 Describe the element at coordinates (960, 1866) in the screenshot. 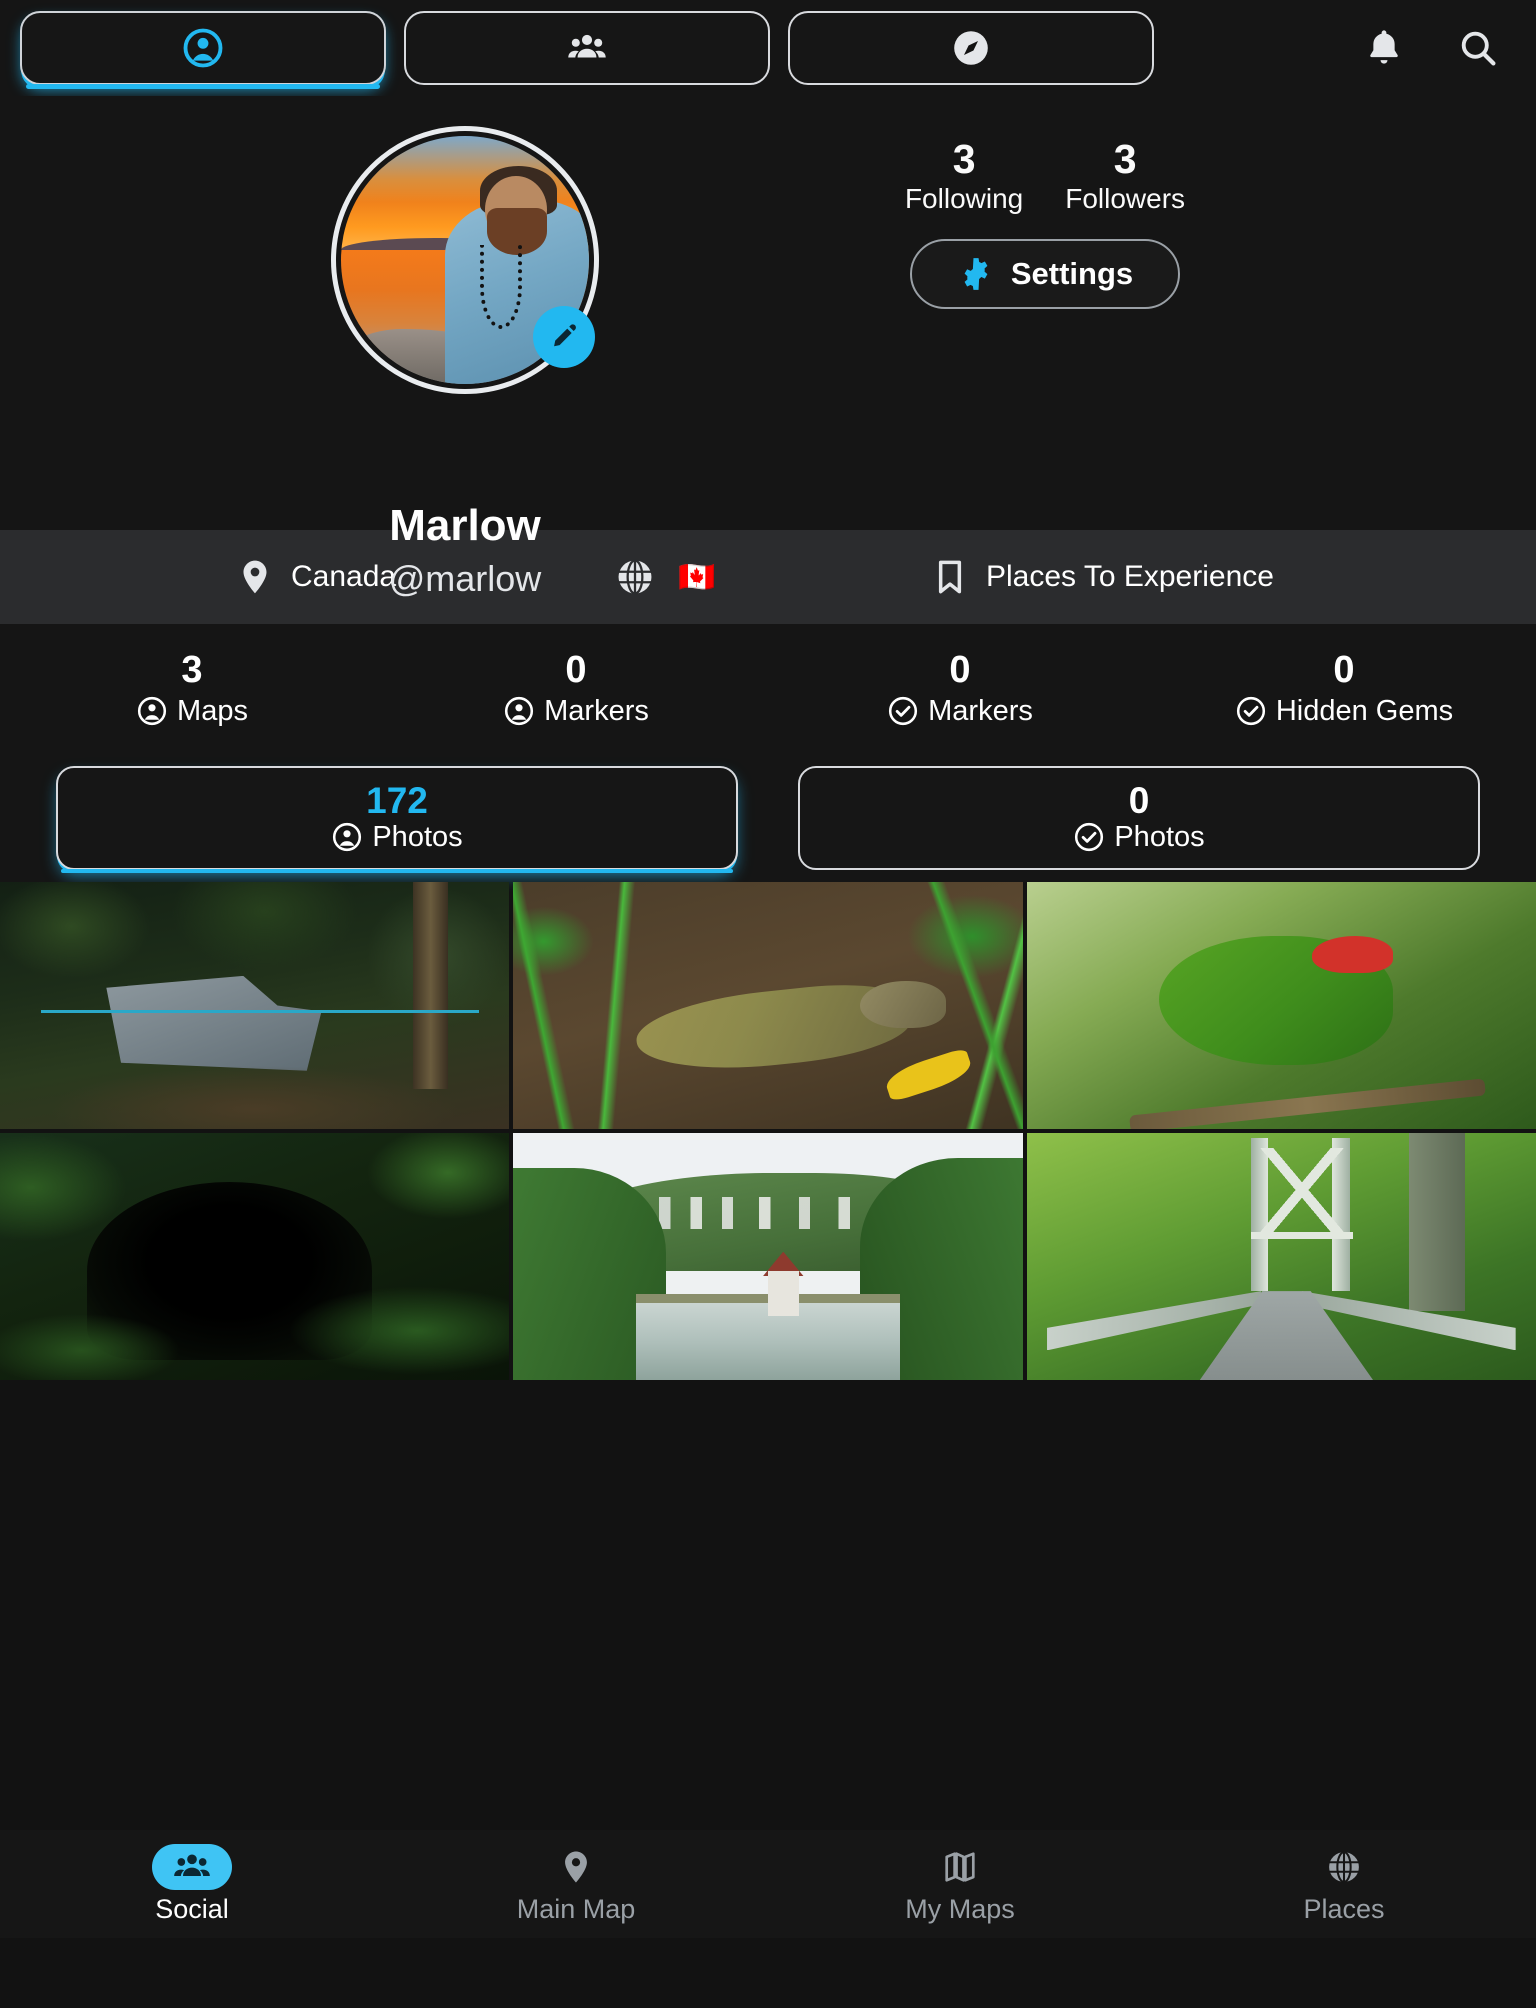

I see `folded-map-icon` at that location.